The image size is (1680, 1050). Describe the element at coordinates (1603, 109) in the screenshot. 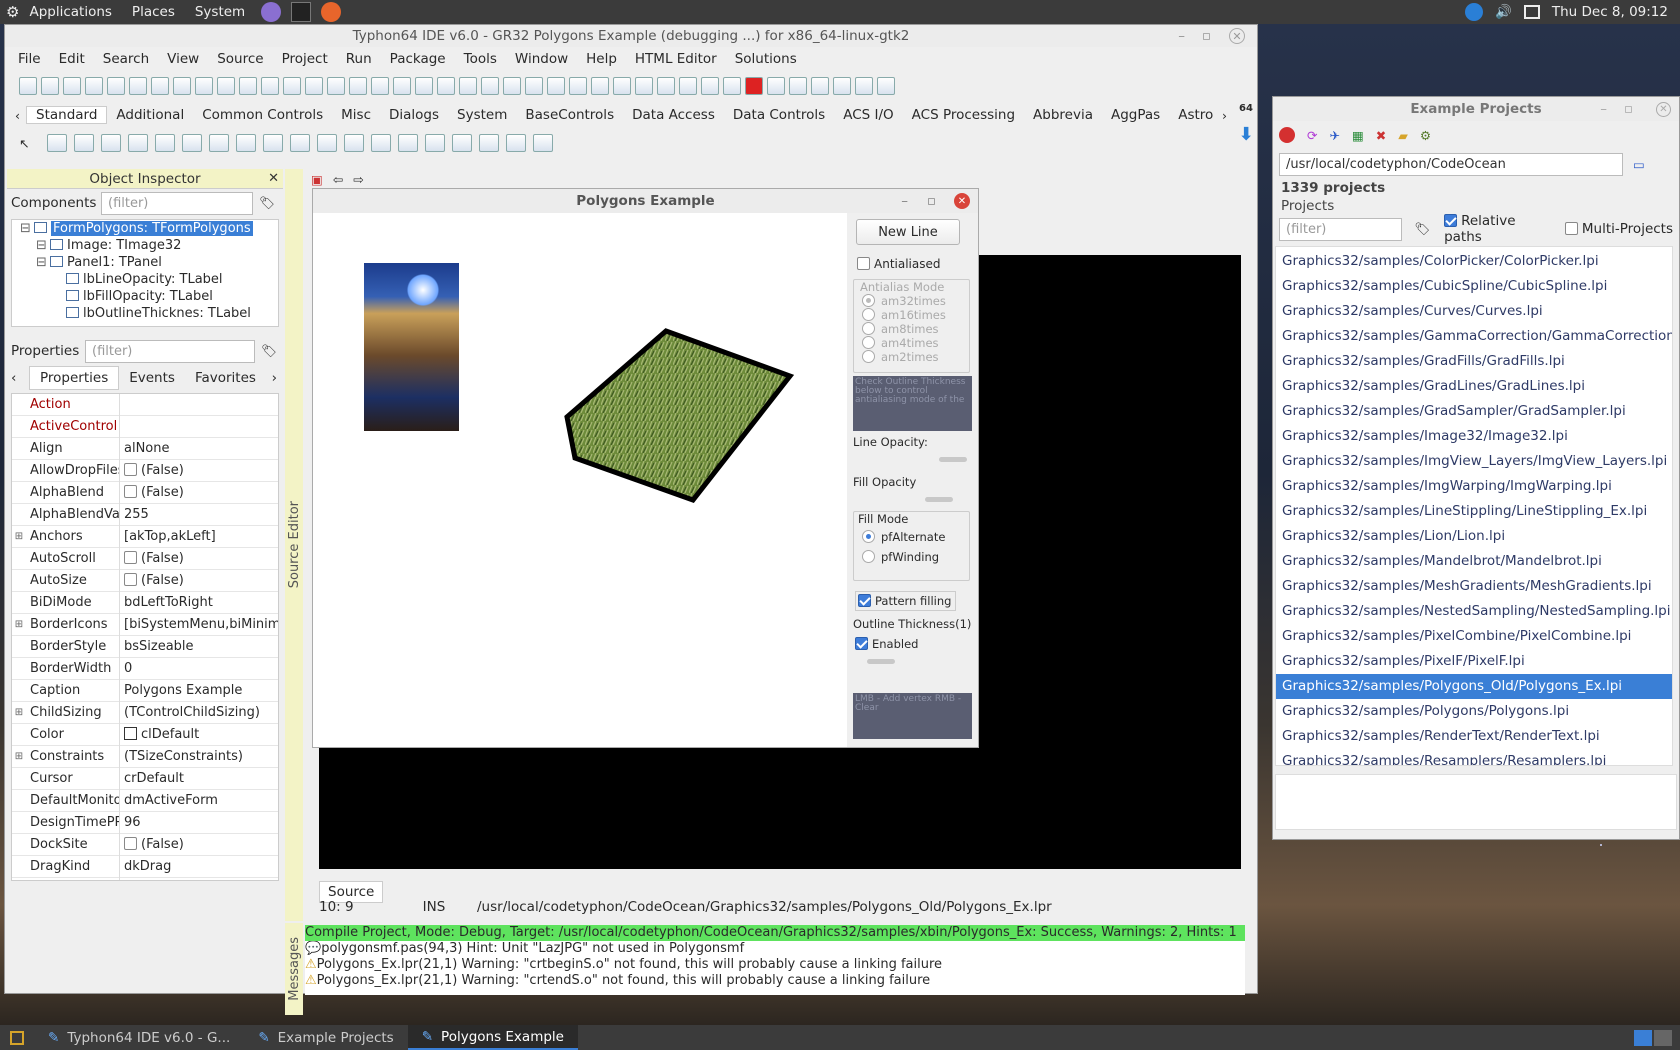

I see `projects-minimize-icon: –` at that location.